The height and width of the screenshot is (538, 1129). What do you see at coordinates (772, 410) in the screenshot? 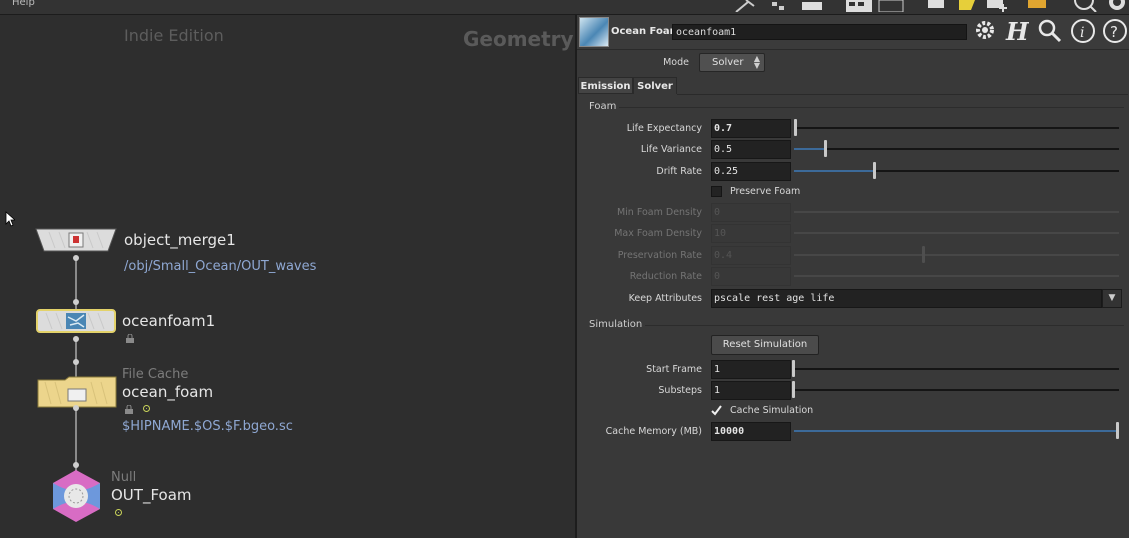
I see `cache-simulation-label: Cache Simulation` at bounding box center [772, 410].